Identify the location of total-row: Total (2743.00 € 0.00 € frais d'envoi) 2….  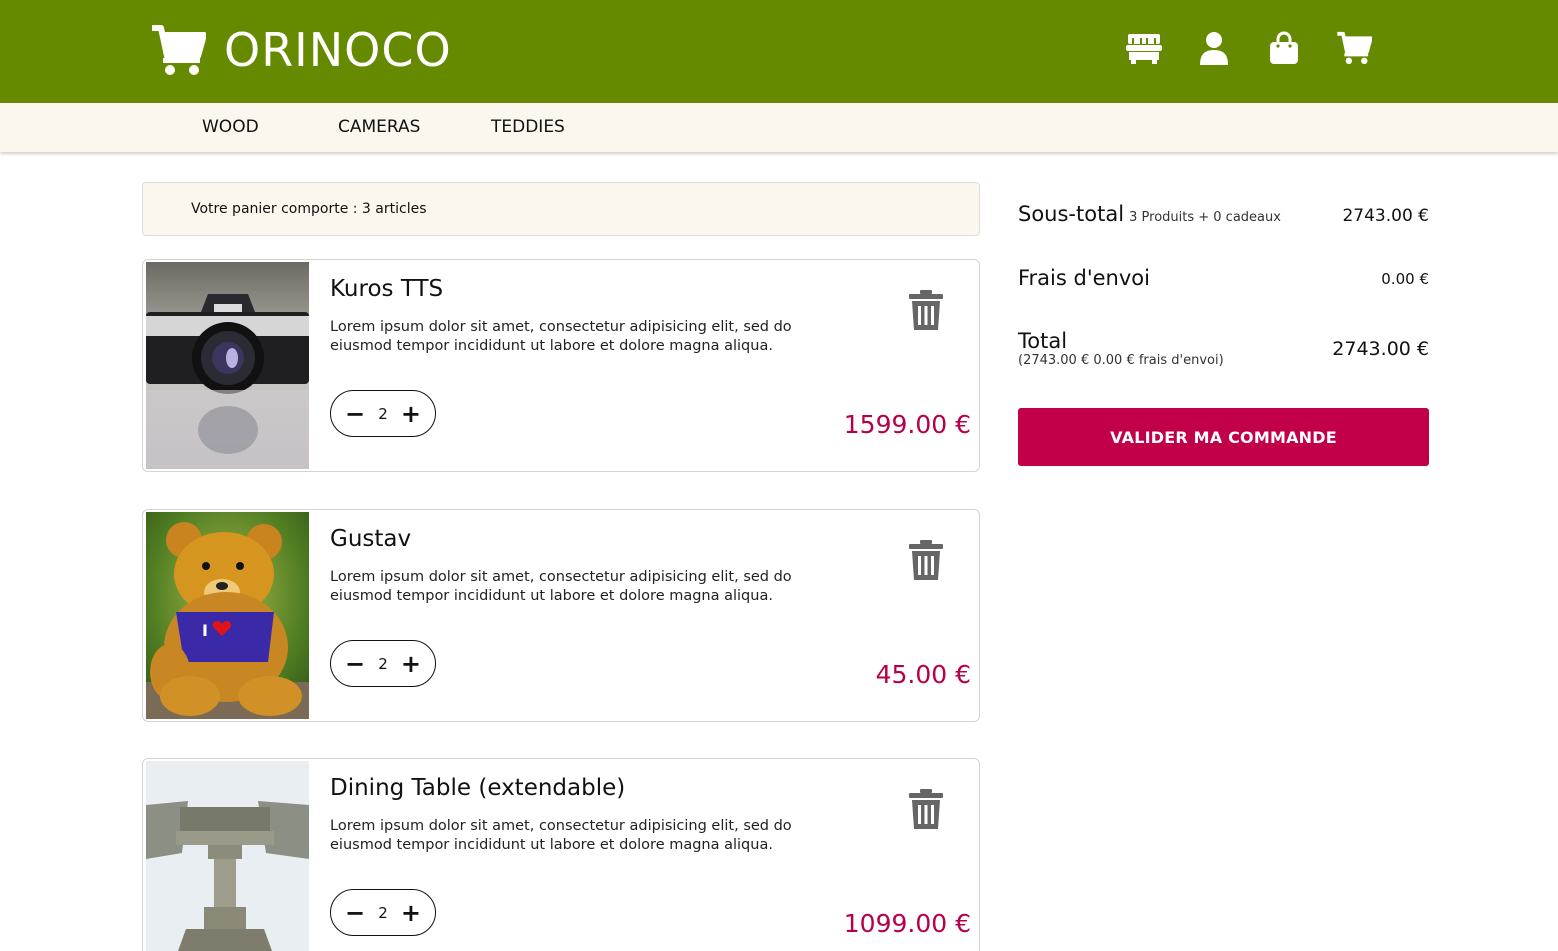
(1223, 348).